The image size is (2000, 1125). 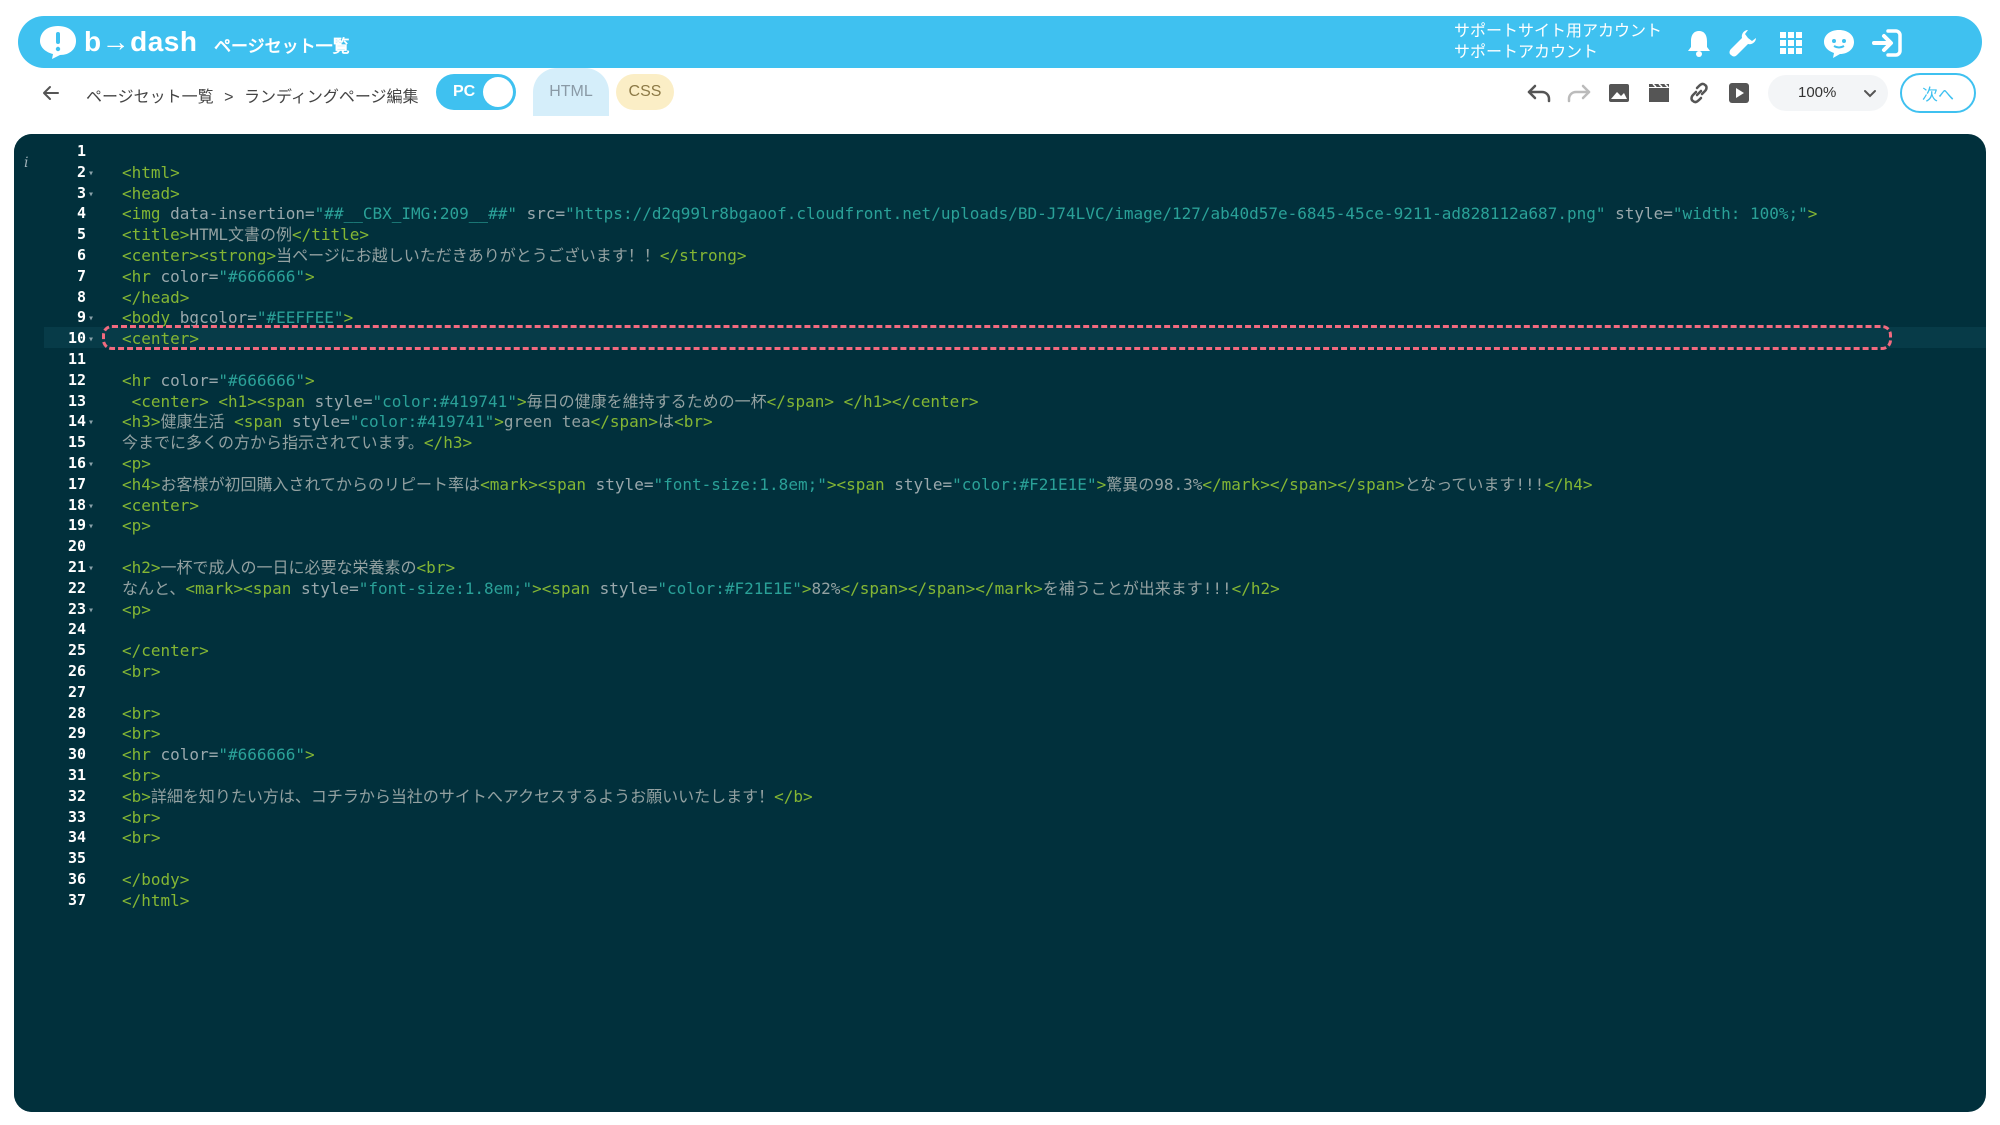 I want to click on tab-css: CSS, so click(x=645, y=92).